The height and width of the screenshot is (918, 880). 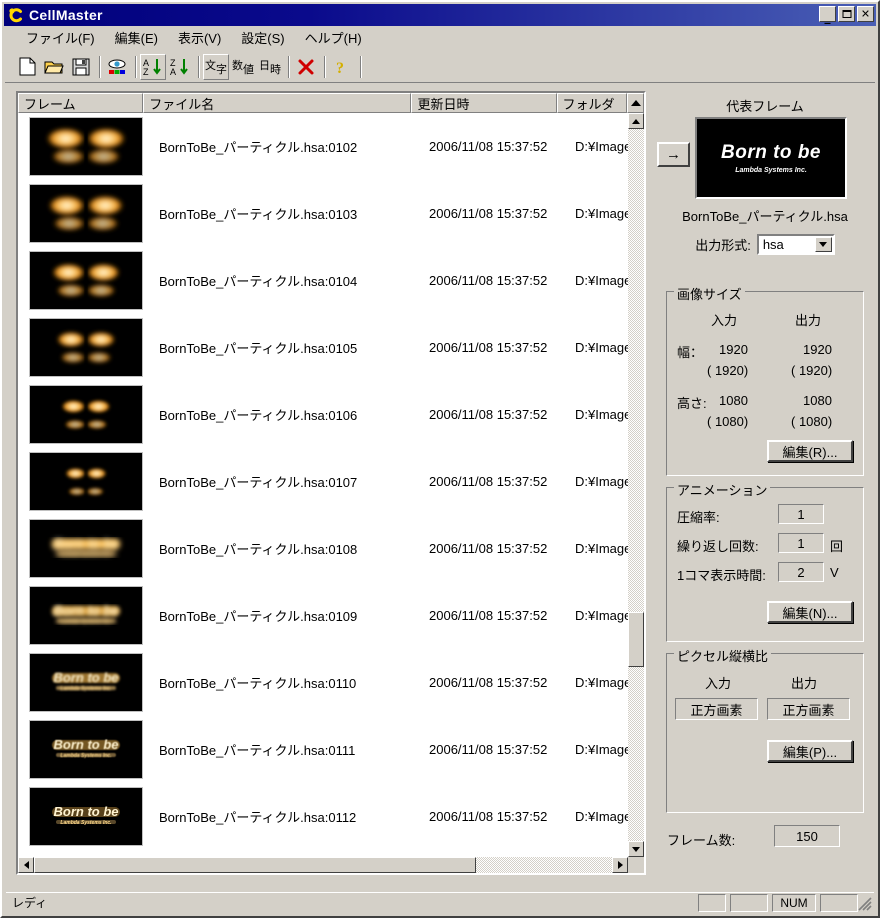 I want to click on width-output-value: 1920, so click(x=817, y=349).